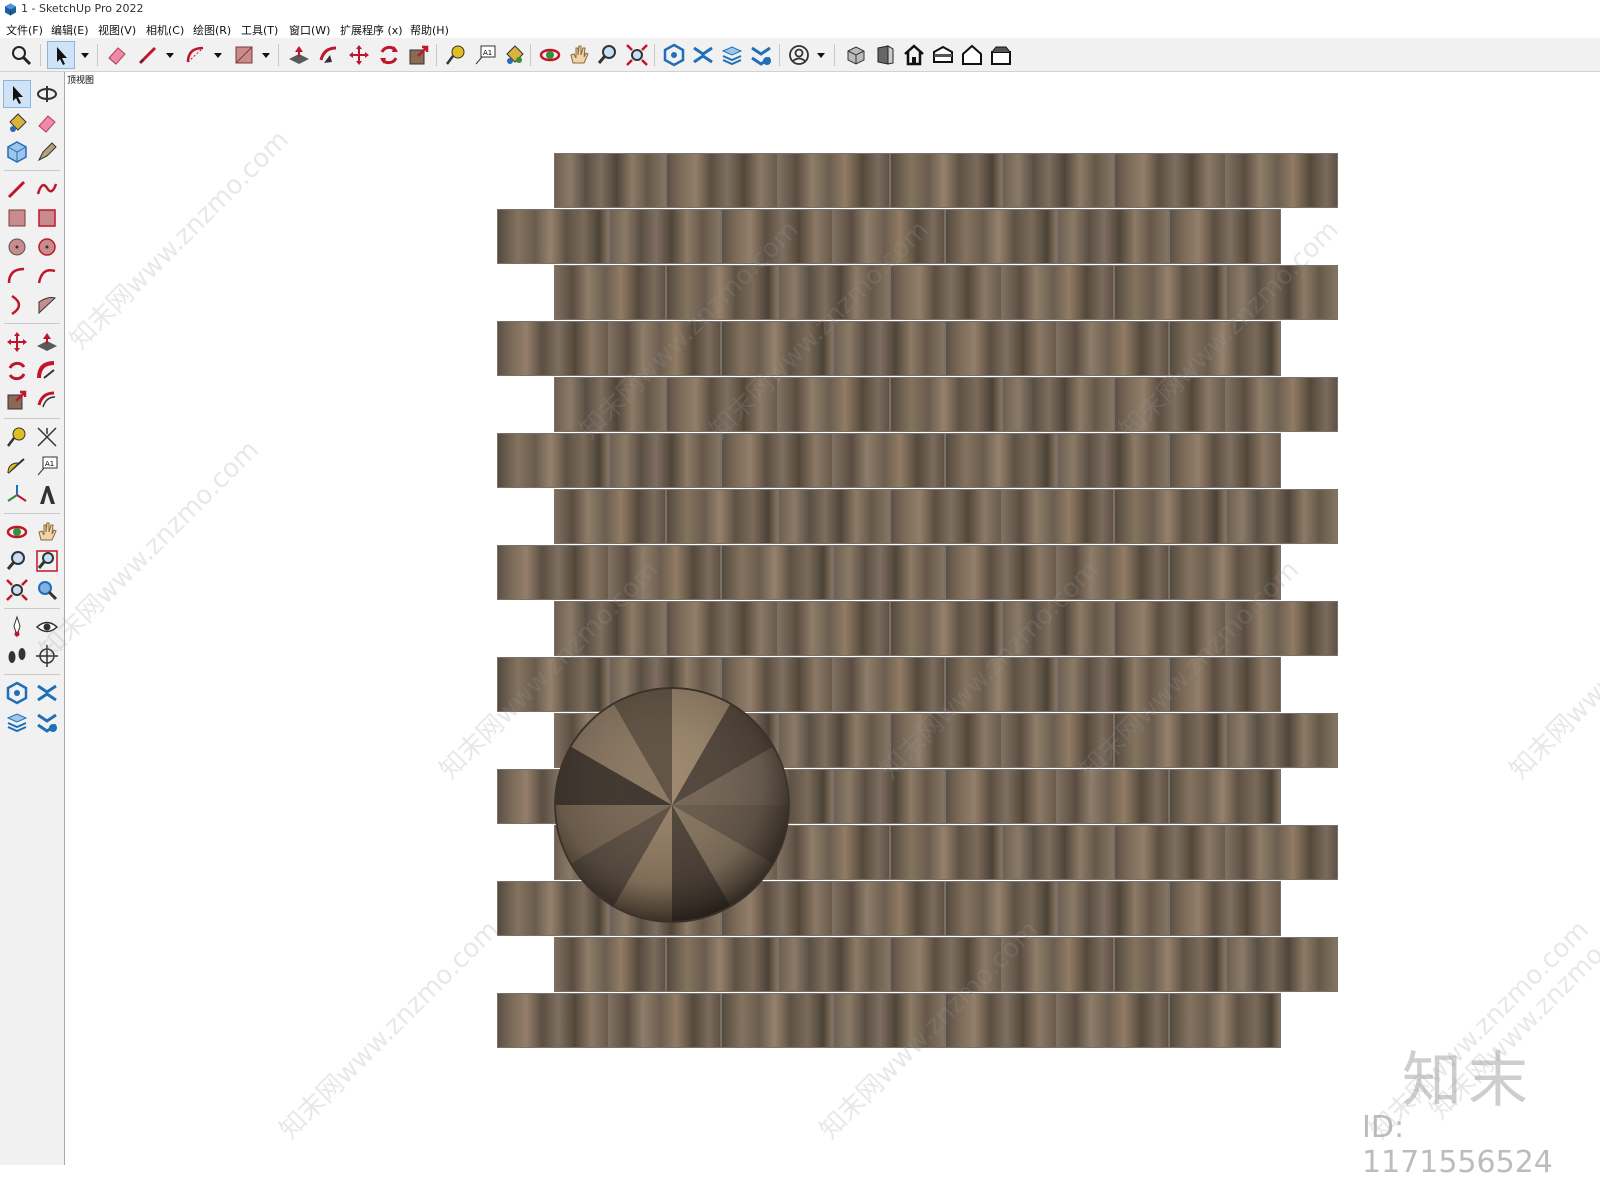  What do you see at coordinates (17, 247) in the screenshot?
I see `circle-icon` at bounding box center [17, 247].